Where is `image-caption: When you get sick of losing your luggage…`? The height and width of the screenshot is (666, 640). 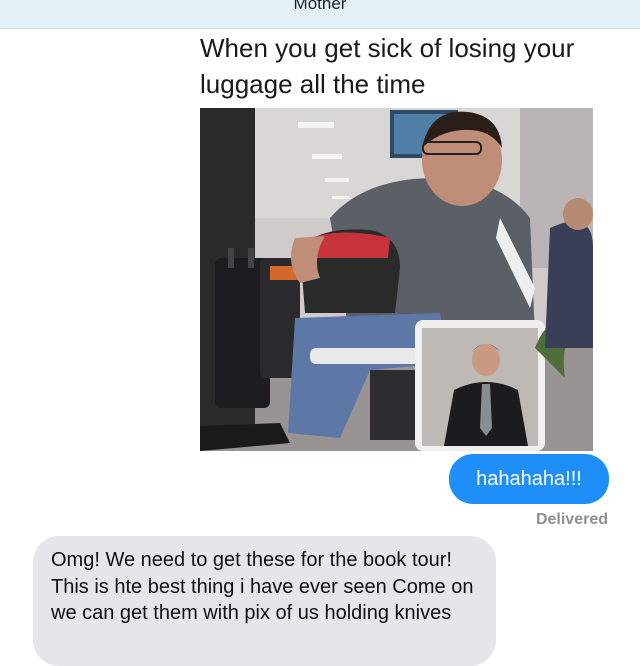 image-caption: When you get sick of losing your luggage… is located at coordinates (387, 66).